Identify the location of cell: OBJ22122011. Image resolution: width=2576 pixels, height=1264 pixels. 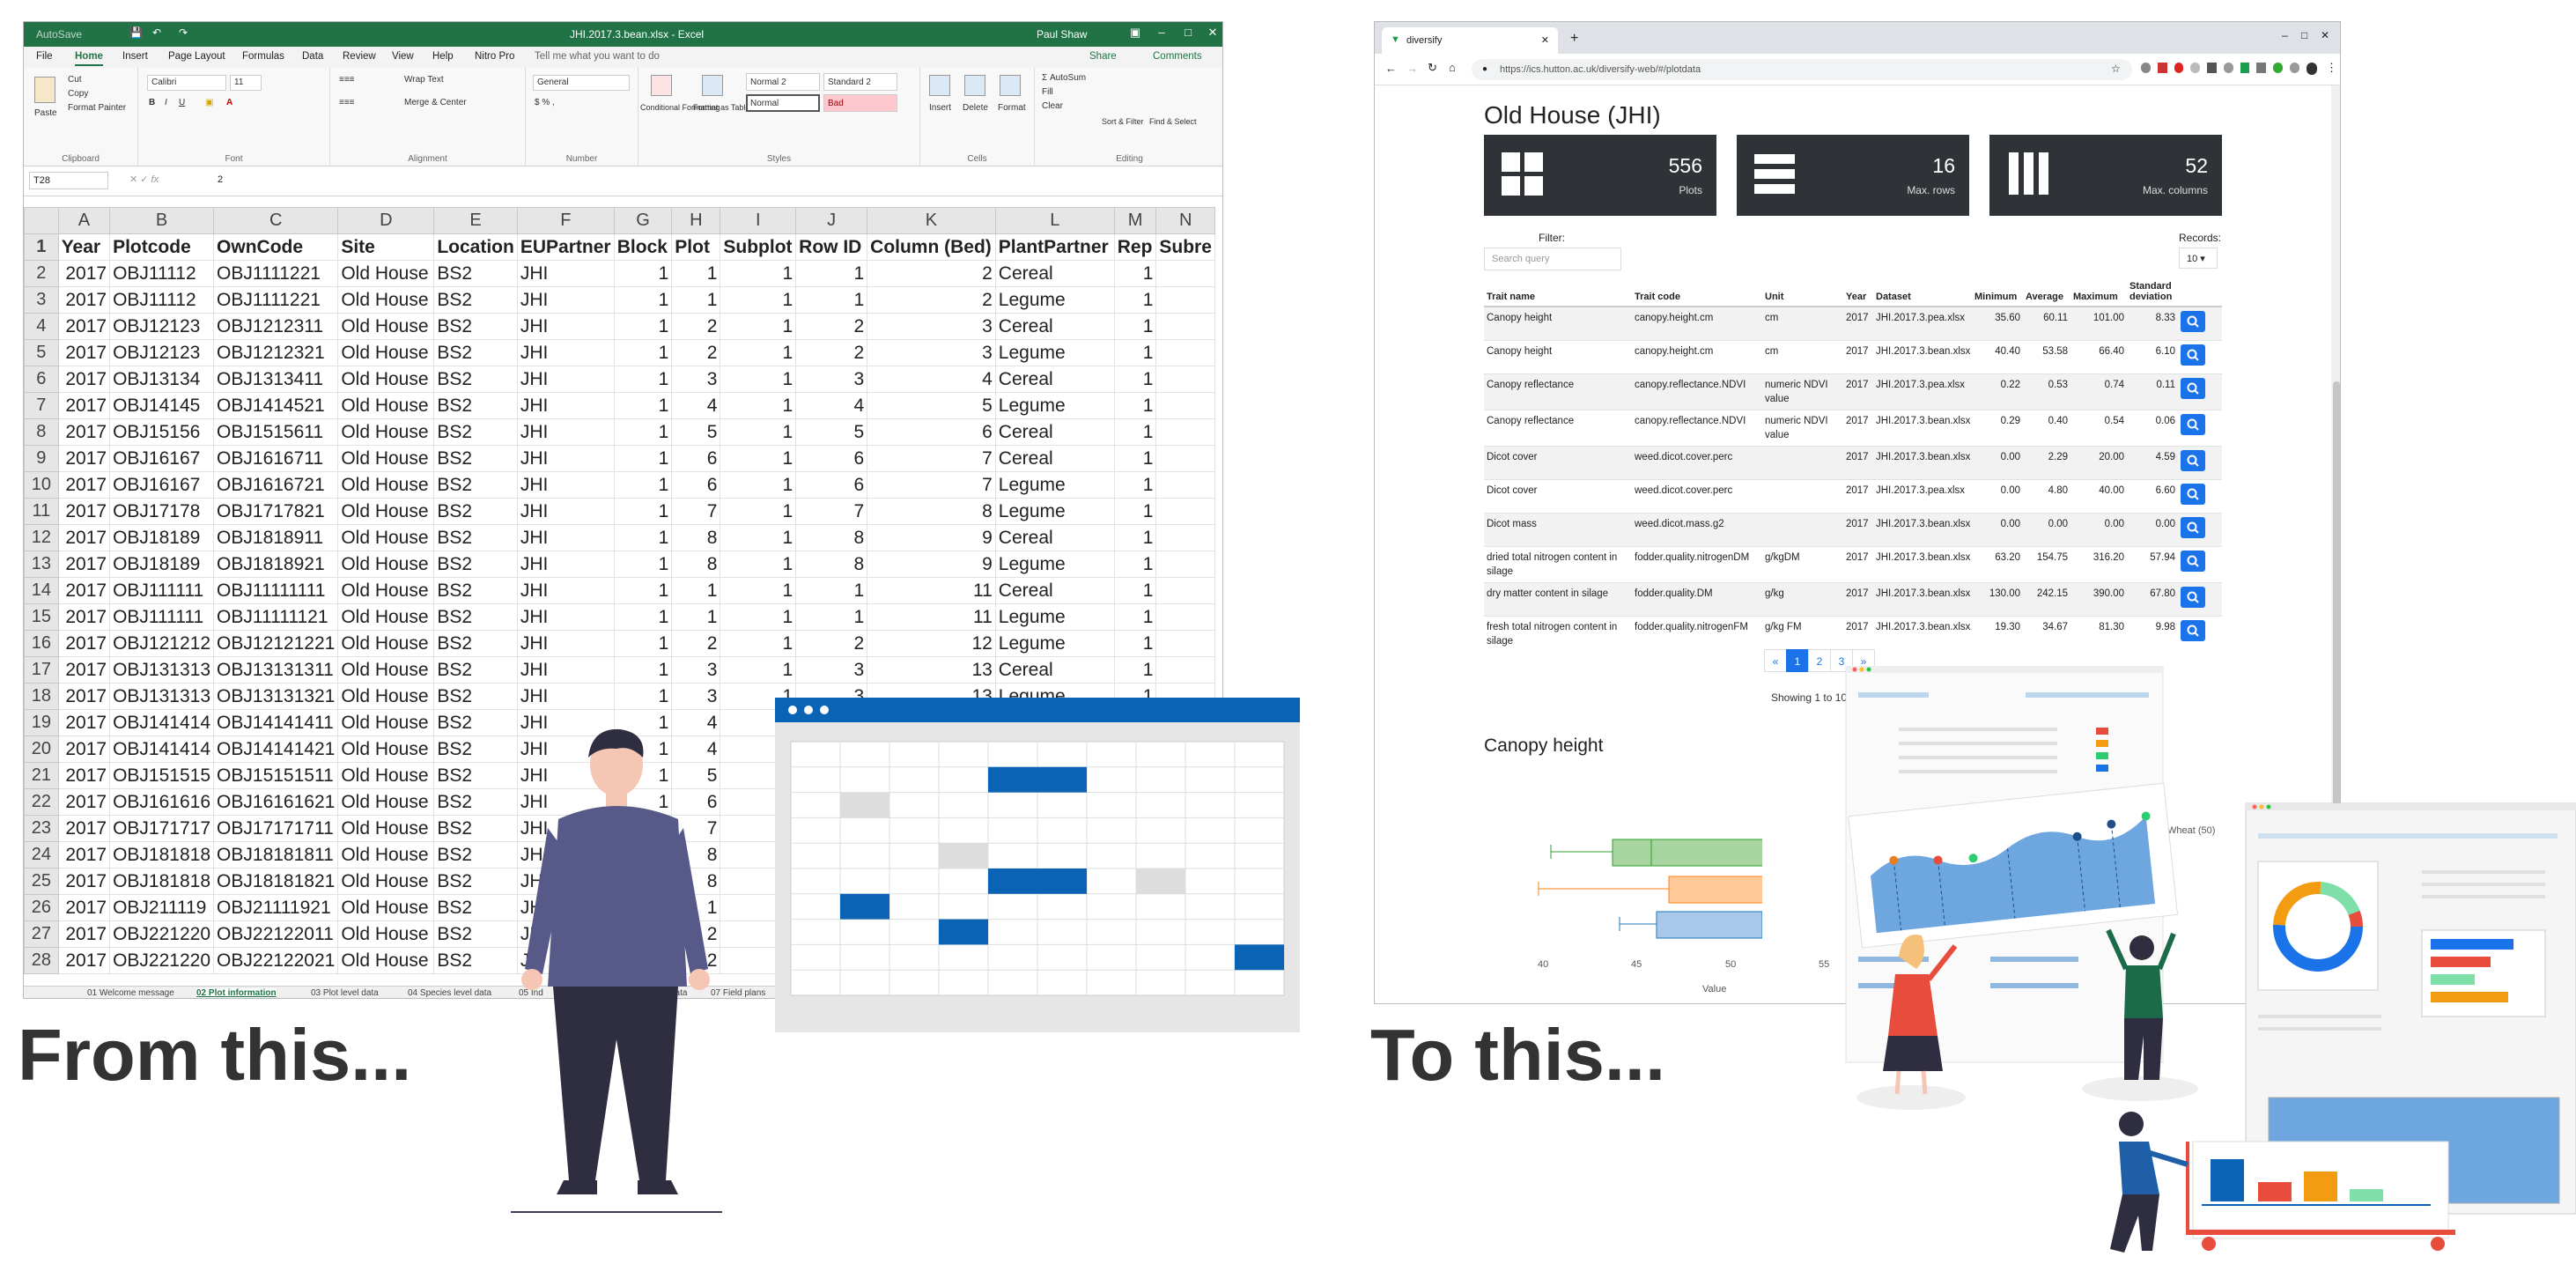
(276, 934).